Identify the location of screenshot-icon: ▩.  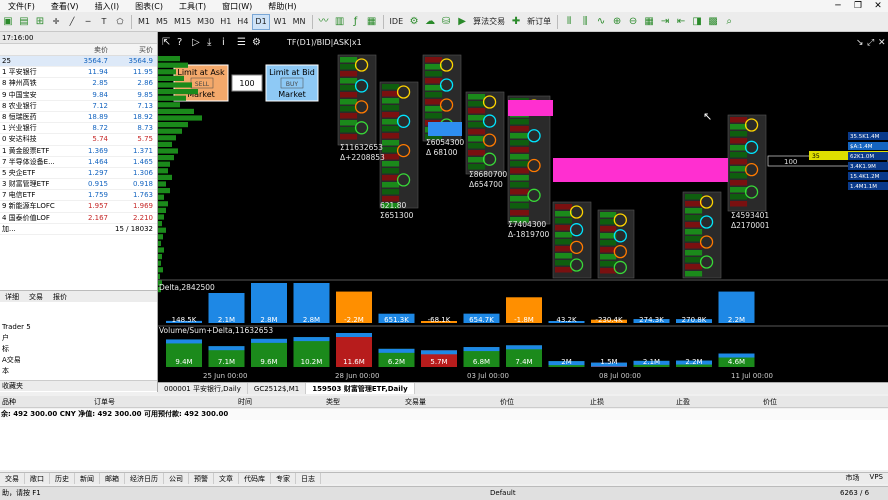
(713, 22).